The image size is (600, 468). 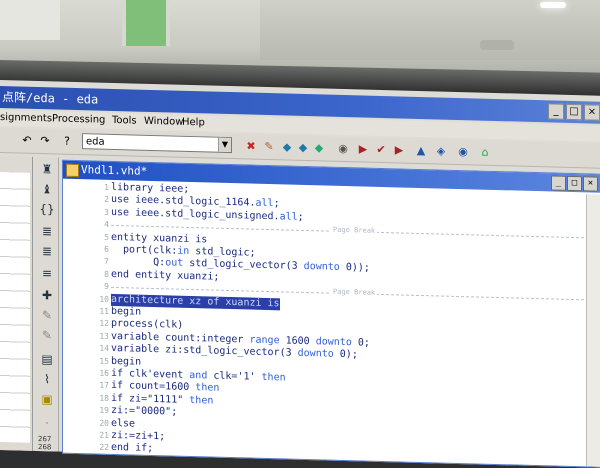 What do you see at coordinates (106, 212) in the screenshot?
I see `line-number: 3` at bounding box center [106, 212].